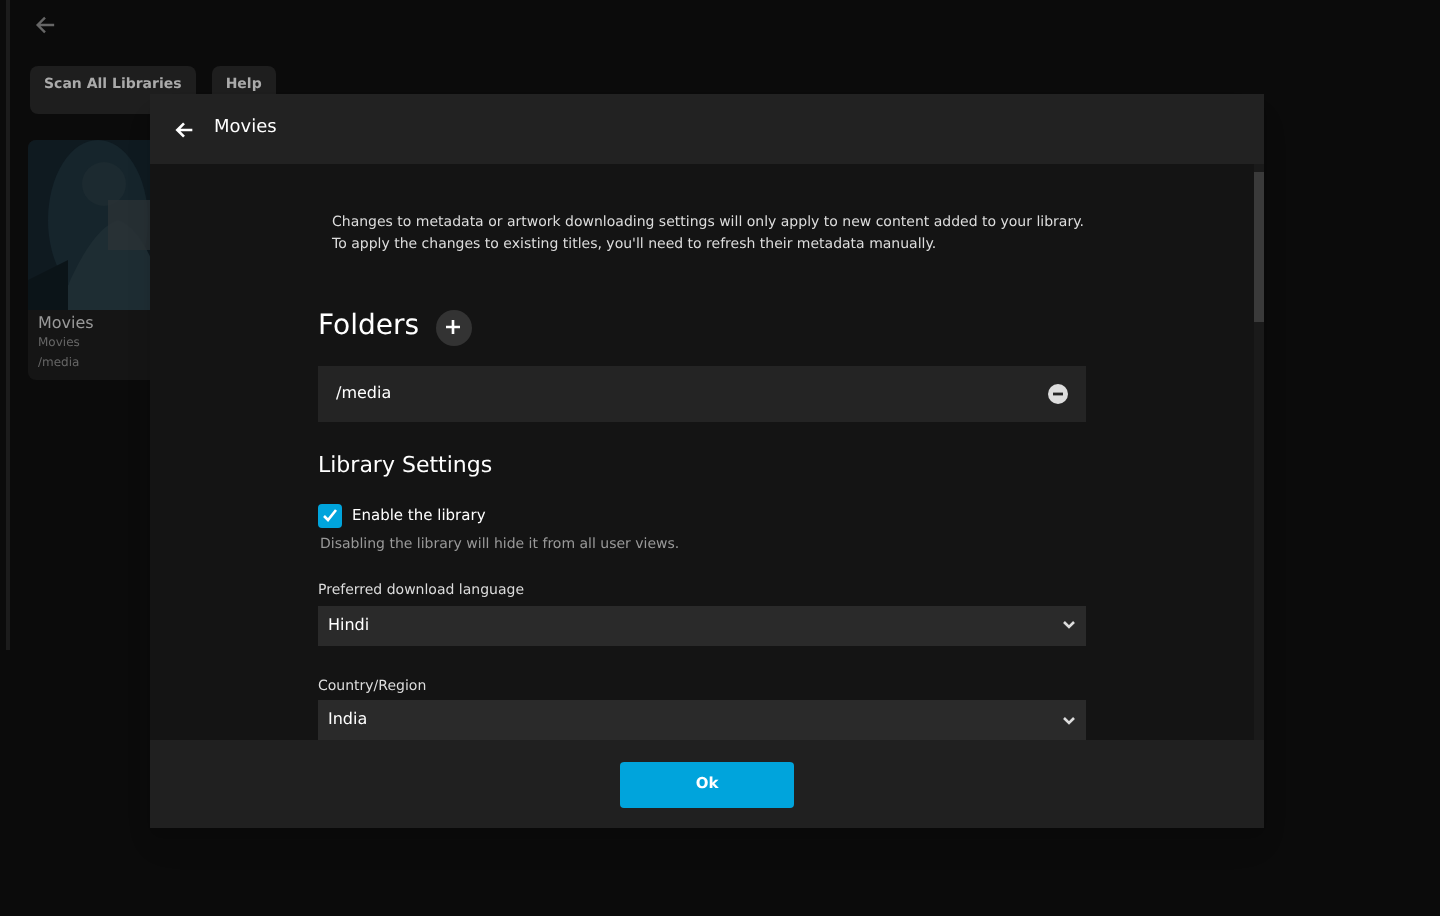 The image size is (1440, 916). Describe the element at coordinates (245, 128) in the screenshot. I see `dialog-title: Movies` at that location.